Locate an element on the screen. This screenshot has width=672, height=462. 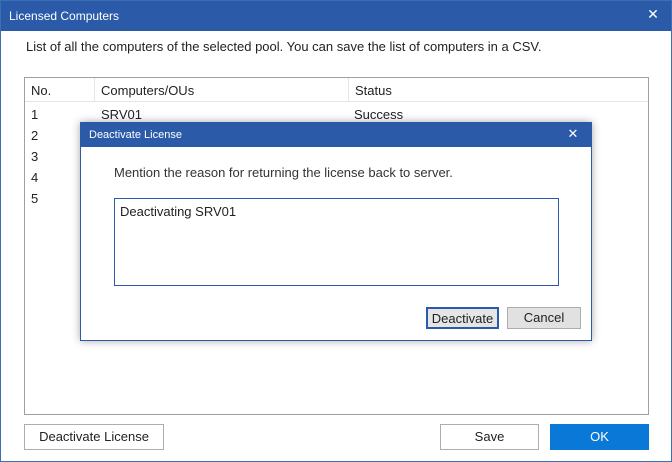
dialog-titlebar: Deactivate License ✕ is located at coordinates (336, 135).